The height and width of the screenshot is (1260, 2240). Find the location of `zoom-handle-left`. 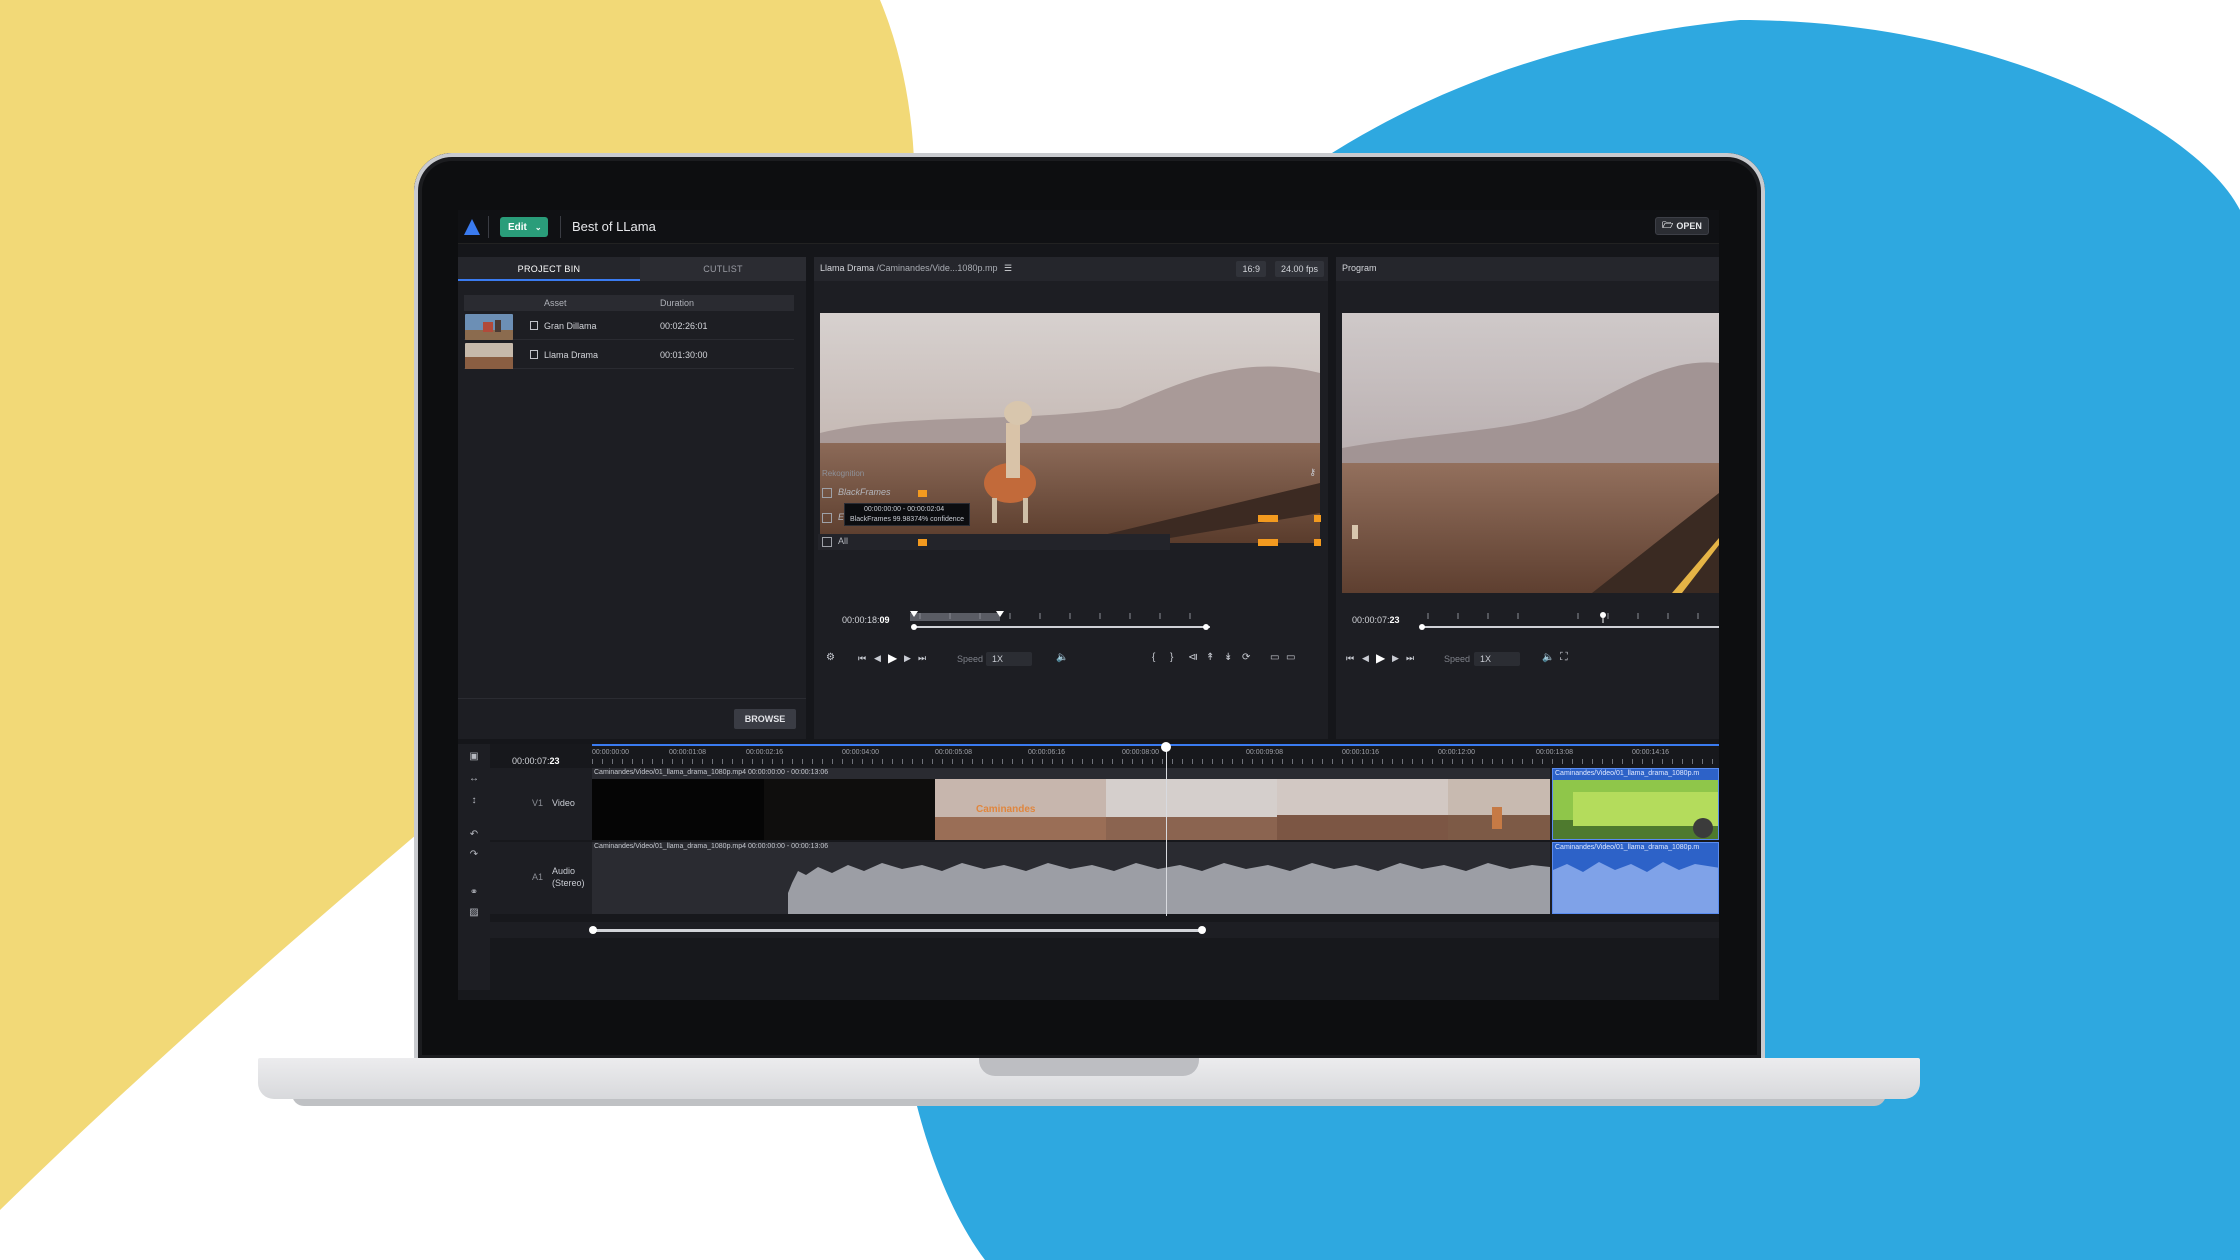

zoom-handle-left is located at coordinates (593, 930).